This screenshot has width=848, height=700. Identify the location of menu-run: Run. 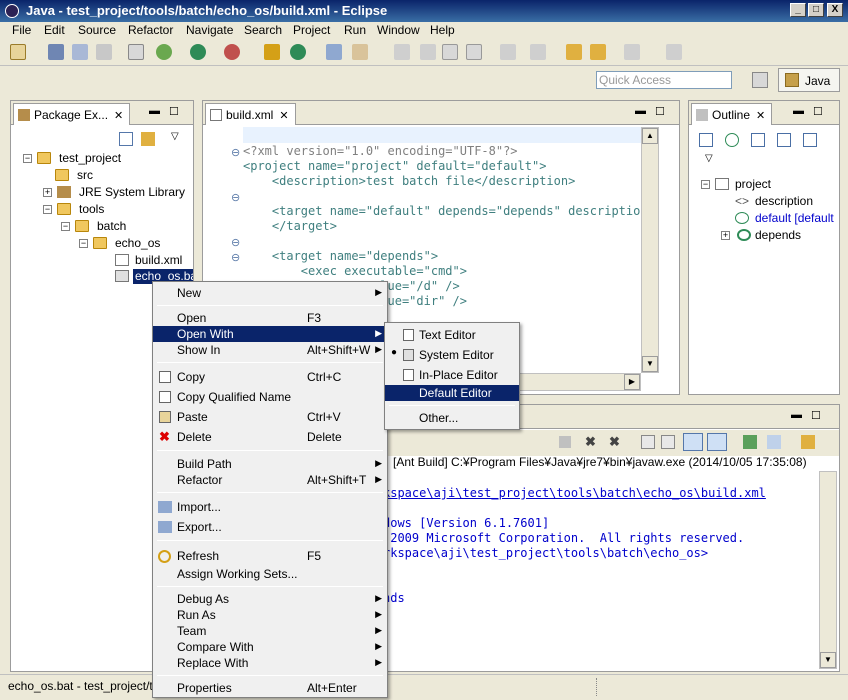
(355, 30).